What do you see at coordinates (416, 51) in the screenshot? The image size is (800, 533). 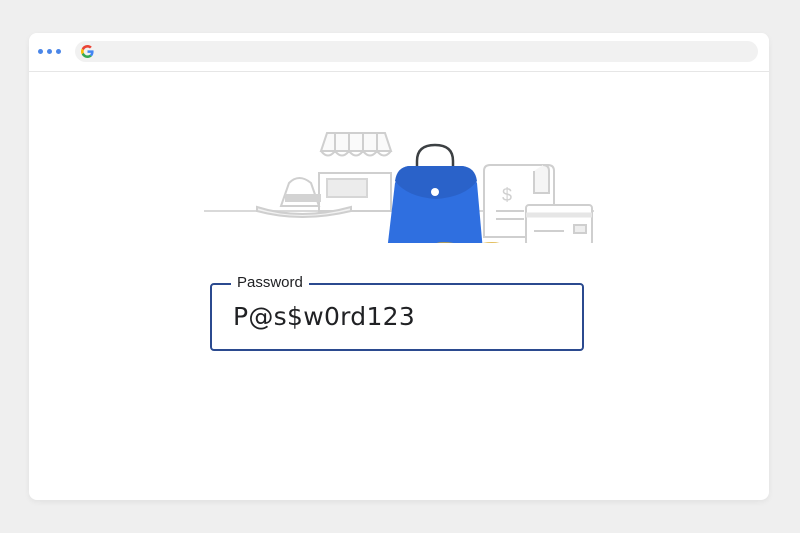 I see `address-bar` at bounding box center [416, 51].